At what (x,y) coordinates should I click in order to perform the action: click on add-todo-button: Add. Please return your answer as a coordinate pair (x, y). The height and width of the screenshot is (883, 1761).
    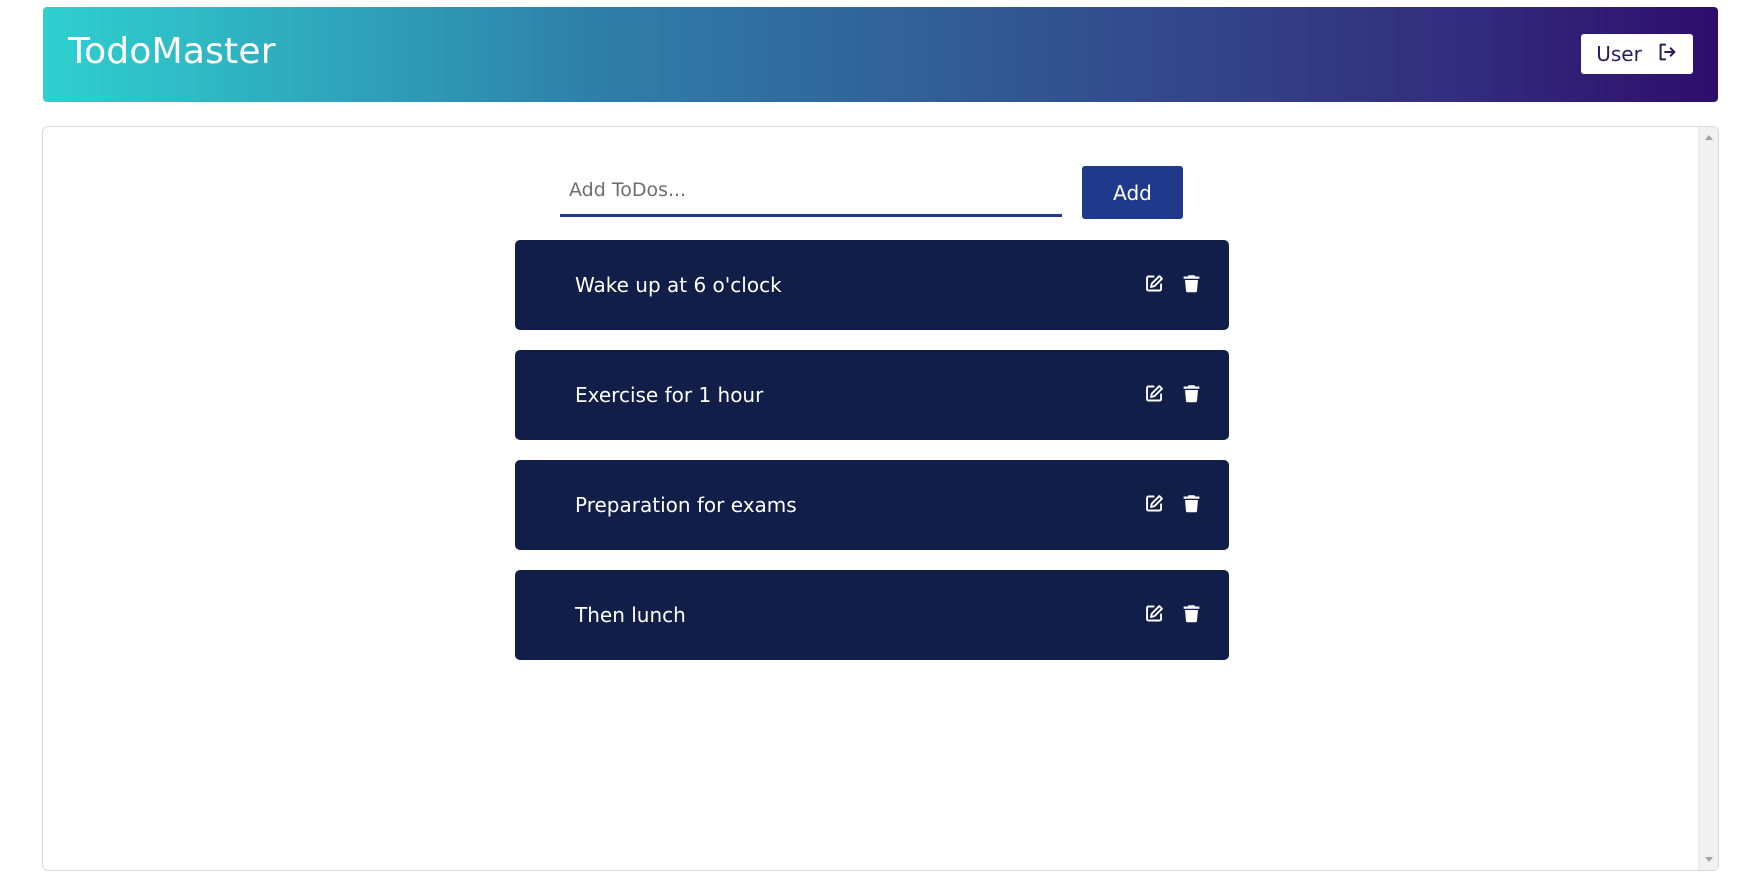
    Looking at the image, I should click on (1132, 192).